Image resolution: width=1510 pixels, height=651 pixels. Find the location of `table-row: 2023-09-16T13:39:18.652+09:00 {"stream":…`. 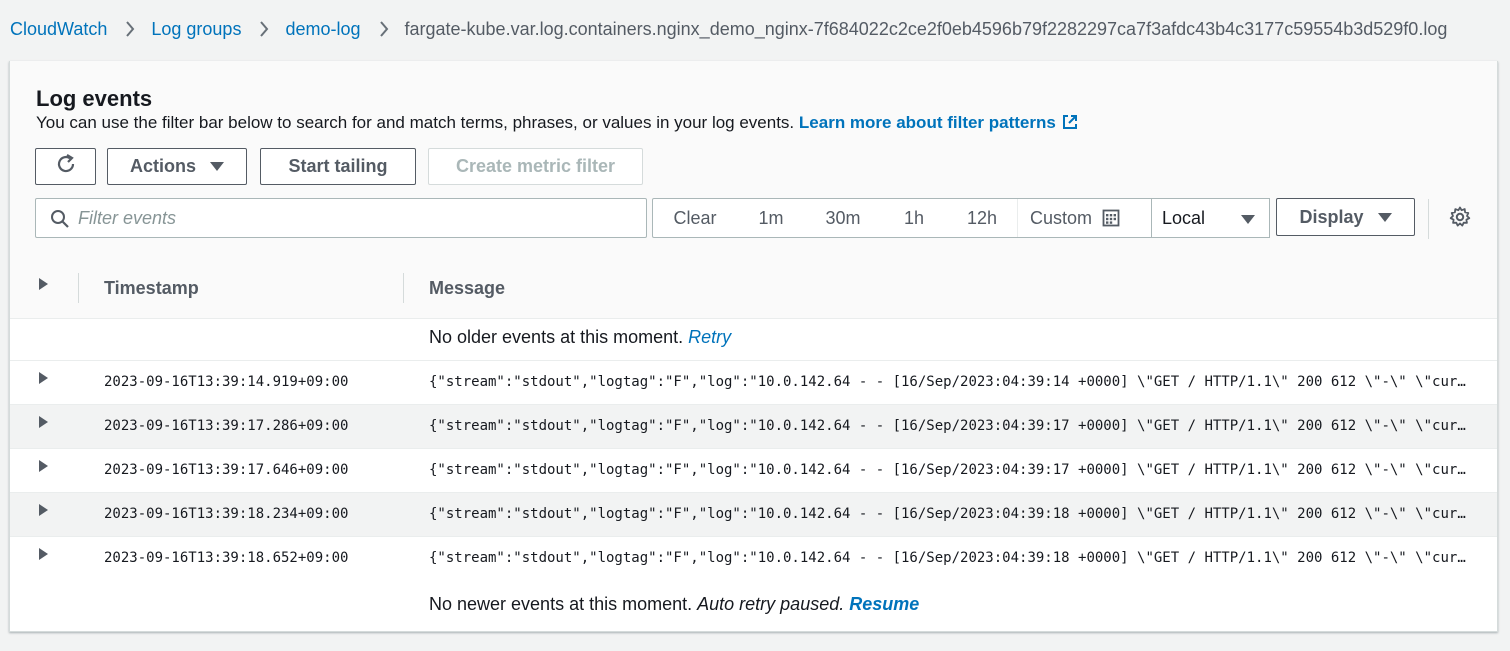

table-row: 2023-09-16T13:39:18.652+09:00 {"stream":… is located at coordinates (753, 558).